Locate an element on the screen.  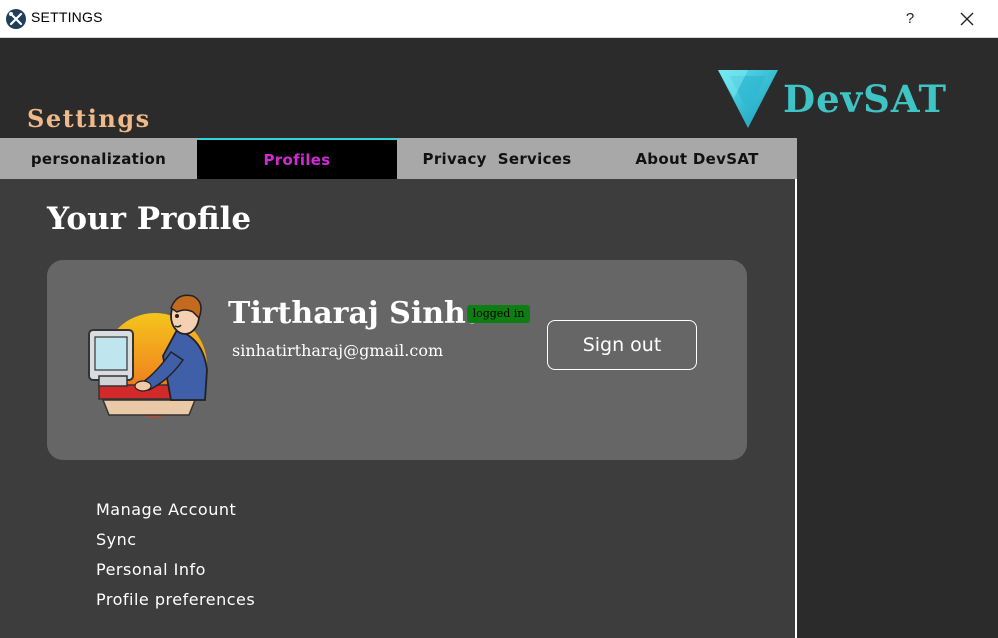
close-button is located at coordinates (967, 19).